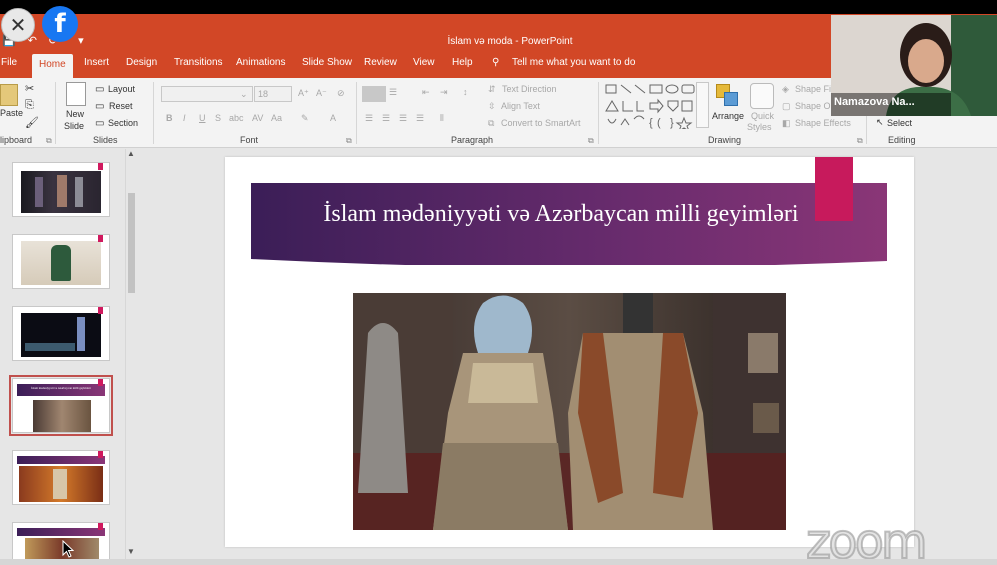 The width and height of the screenshot is (997, 565). Describe the element at coordinates (702, 105) in the screenshot. I see `shapes-gallery-scroll` at that location.